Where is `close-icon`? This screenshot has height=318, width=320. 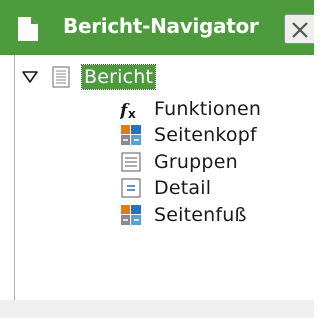 close-icon is located at coordinates (300, 30).